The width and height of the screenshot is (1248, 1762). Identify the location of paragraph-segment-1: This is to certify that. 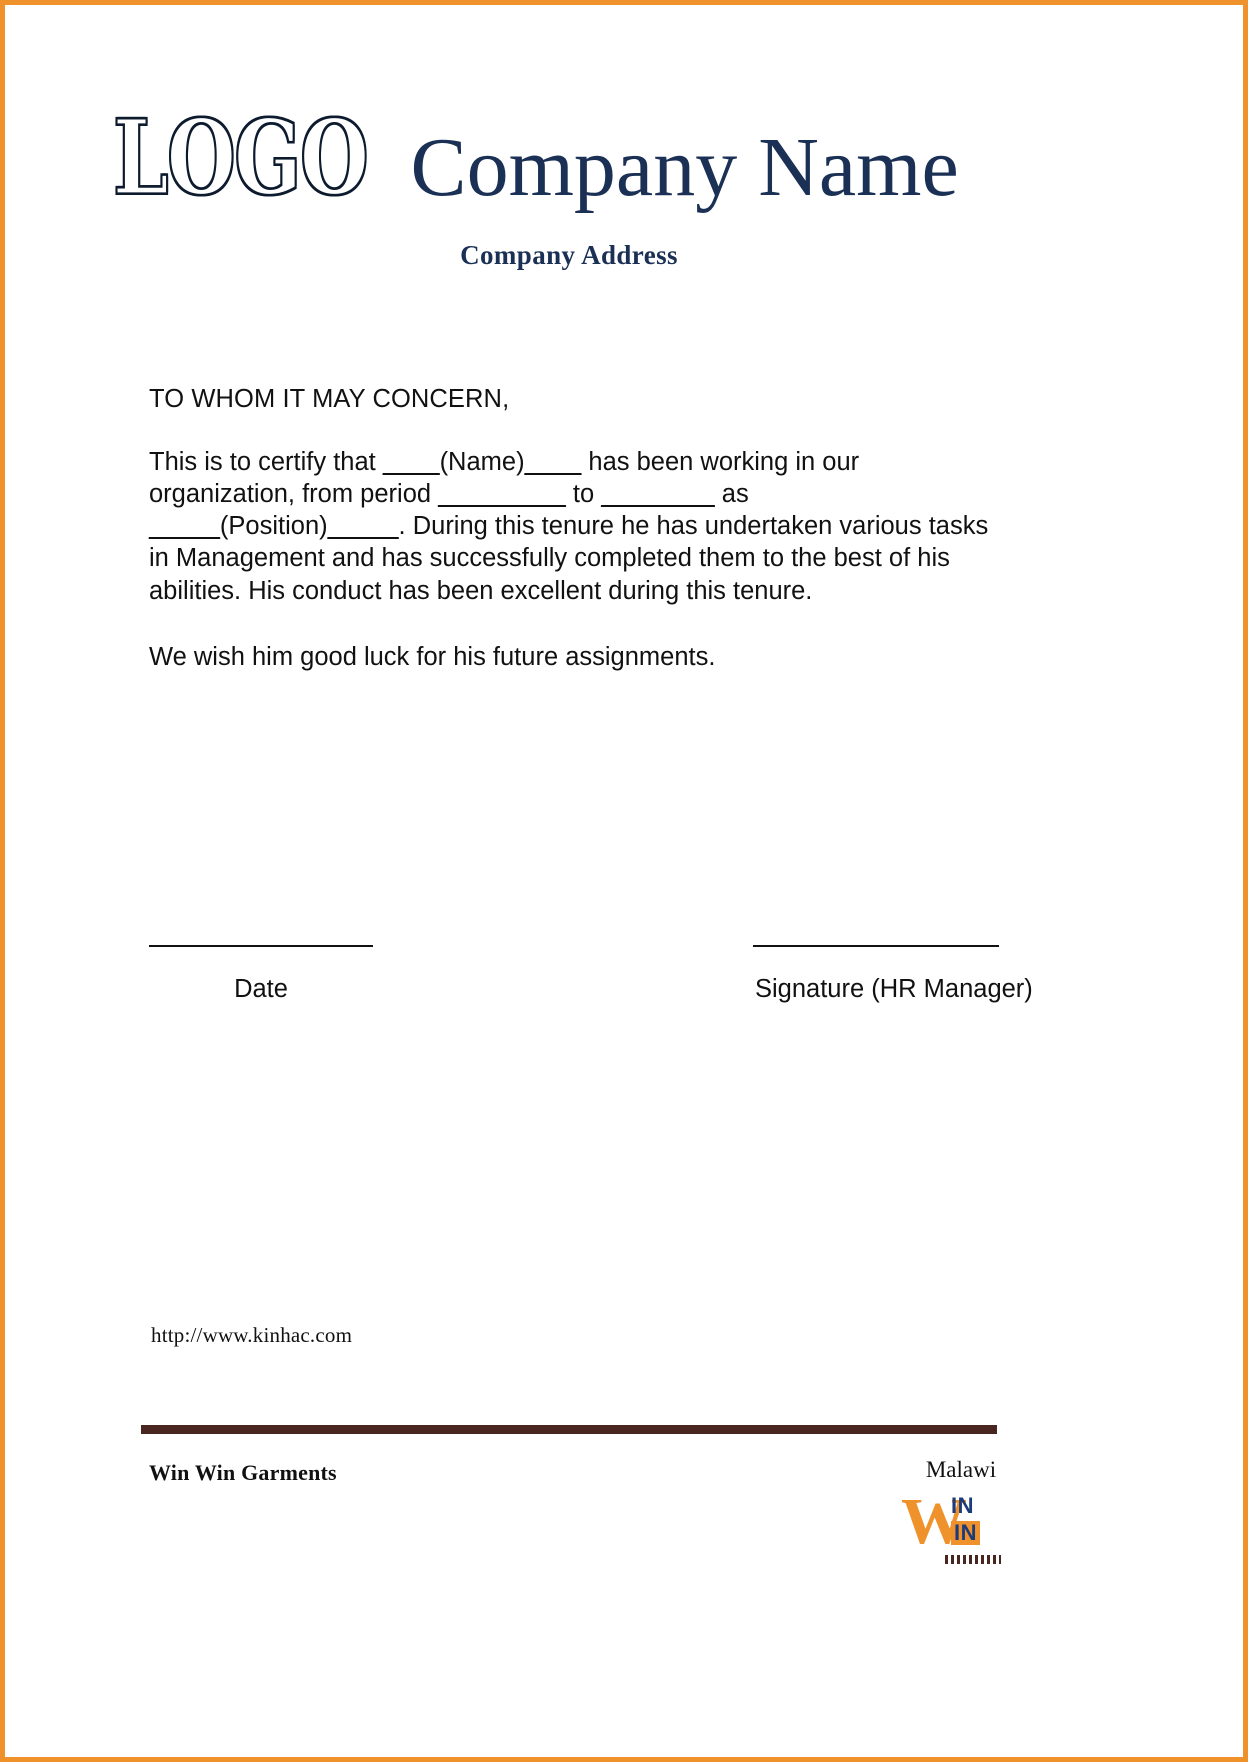
(266, 462).